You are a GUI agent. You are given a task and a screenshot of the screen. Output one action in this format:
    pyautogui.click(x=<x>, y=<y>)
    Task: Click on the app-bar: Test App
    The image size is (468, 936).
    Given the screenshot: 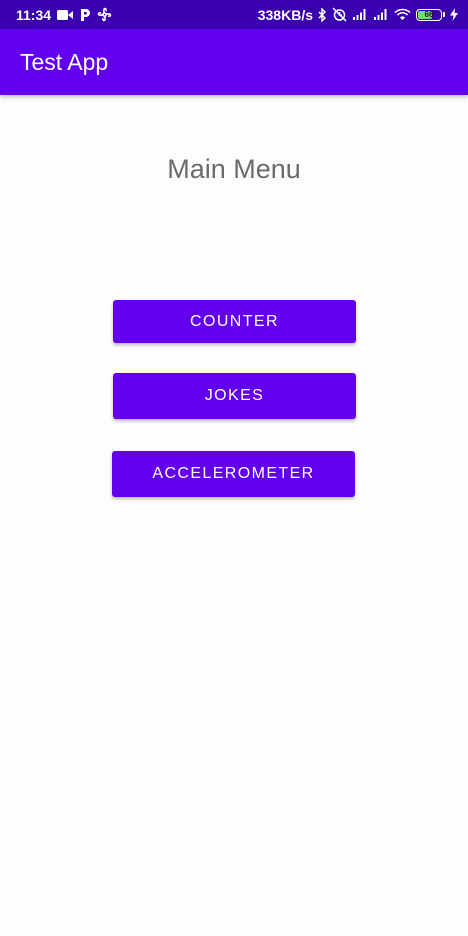 What is the action you would take?
    pyautogui.click(x=234, y=62)
    